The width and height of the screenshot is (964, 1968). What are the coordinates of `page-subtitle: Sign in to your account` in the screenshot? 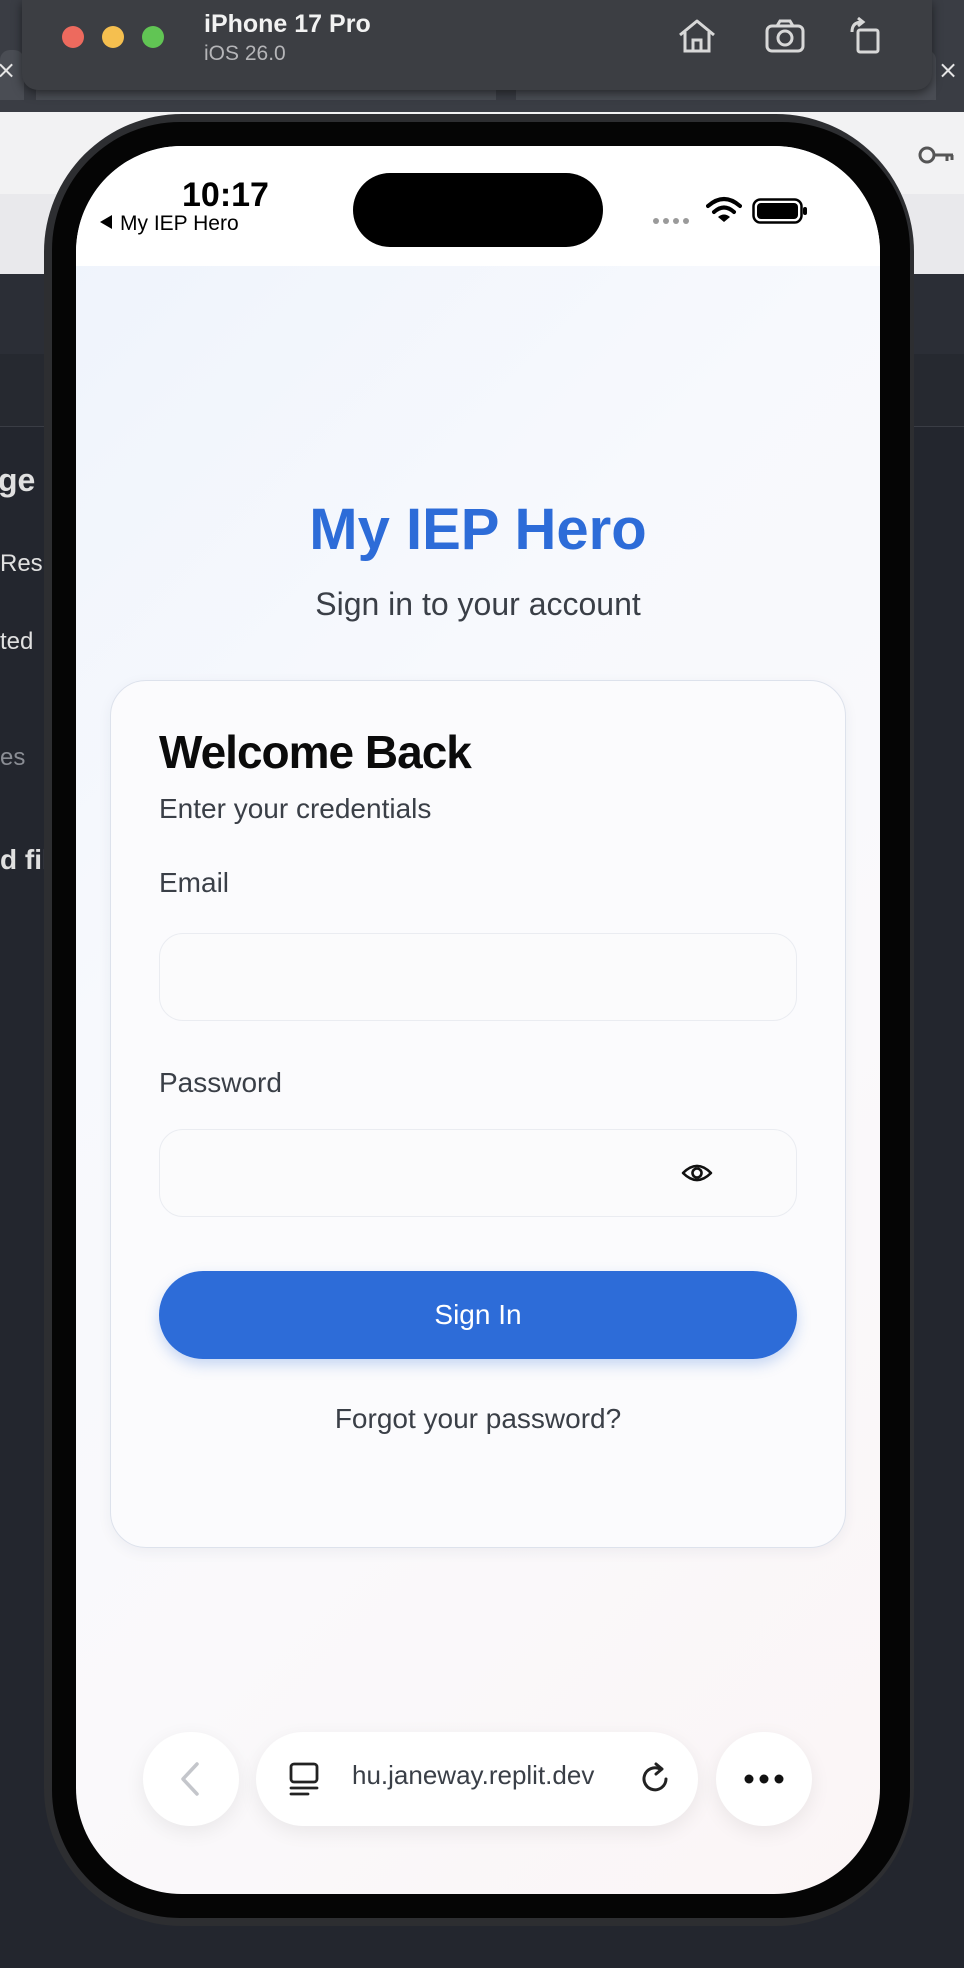 It's located at (478, 604).